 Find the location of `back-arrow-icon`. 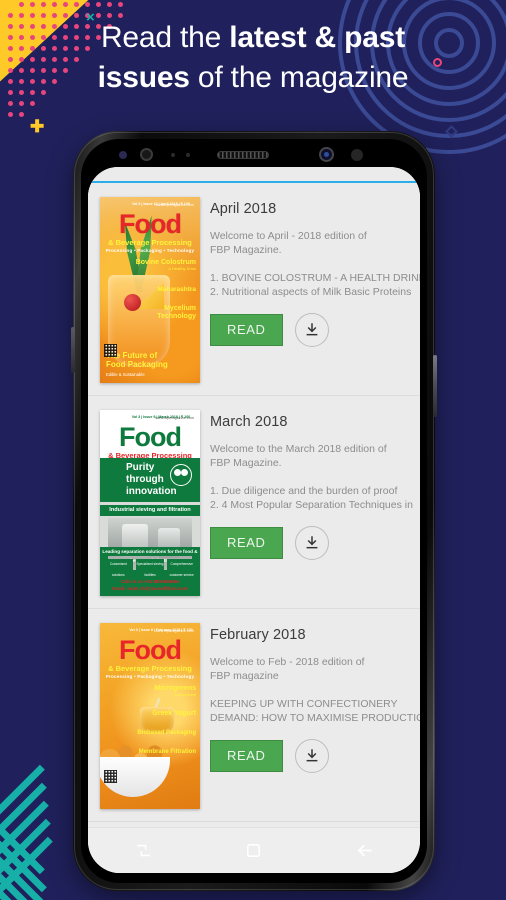

back-arrow-icon is located at coordinates (364, 850).